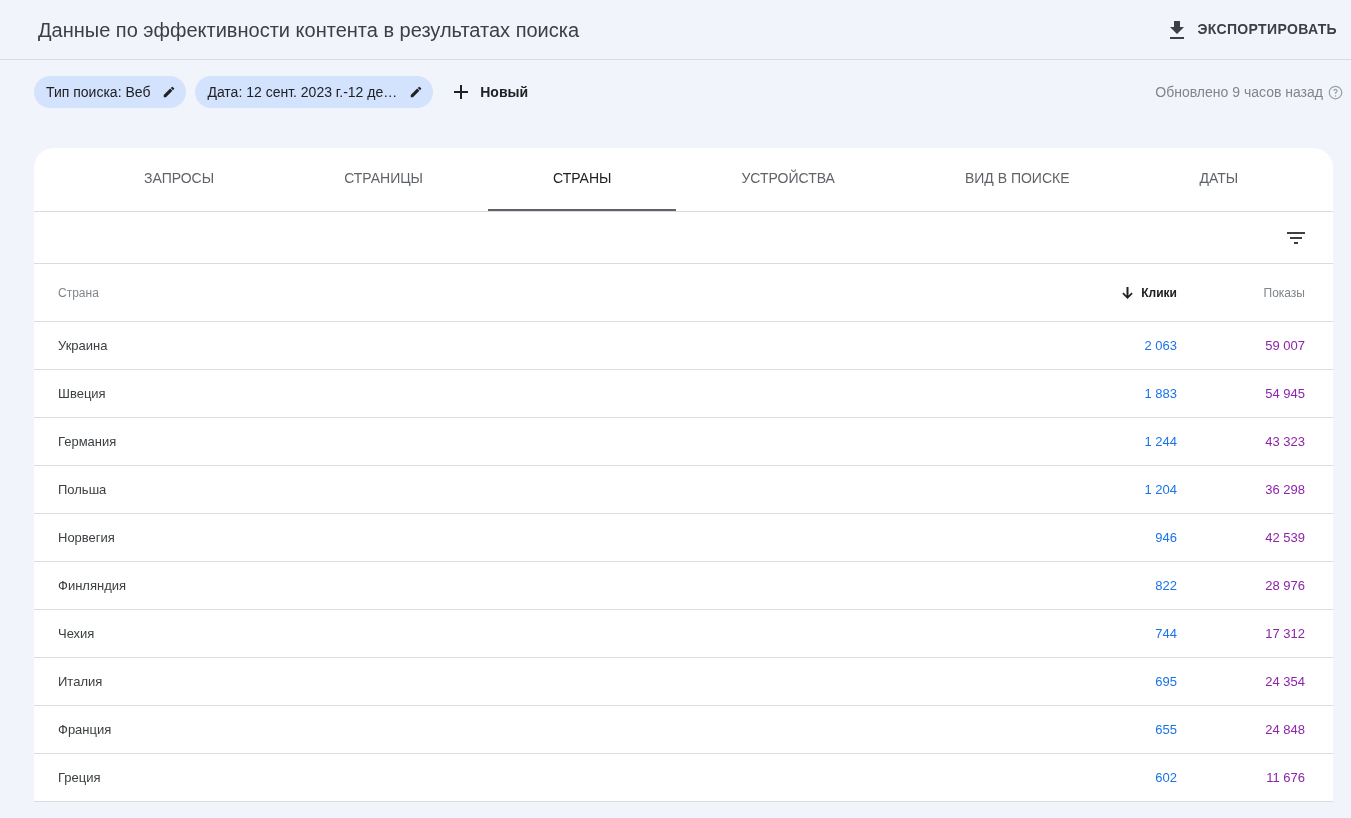 This screenshot has height=818, width=1351. Describe the element at coordinates (82, 489) in the screenshot. I see `table-cell: Польша` at that location.